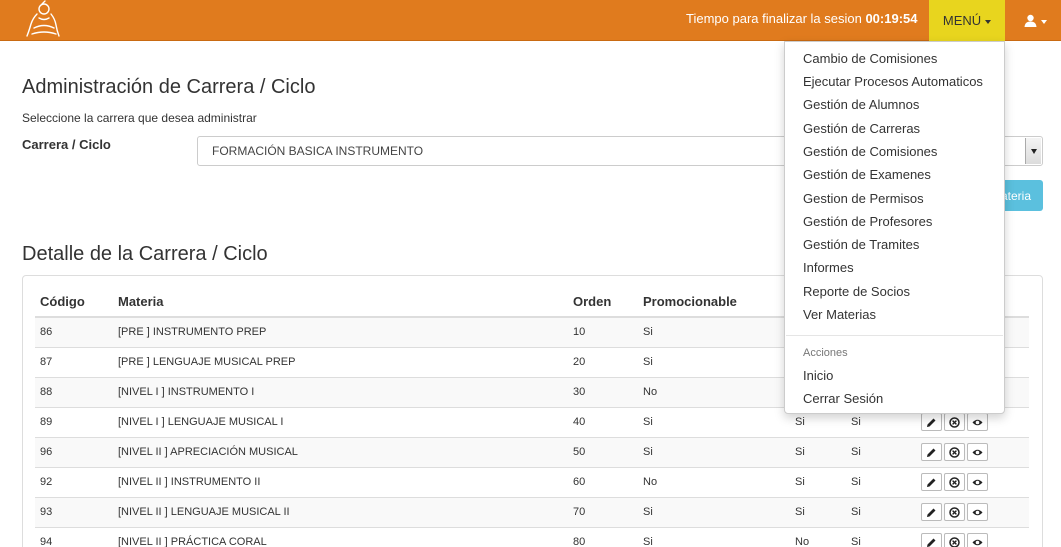 Image resolution: width=1061 pixels, height=547 pixels. Describe the element at coordinates (43, 20) in the screenshot. I see `musician-logo-icon` at that location.